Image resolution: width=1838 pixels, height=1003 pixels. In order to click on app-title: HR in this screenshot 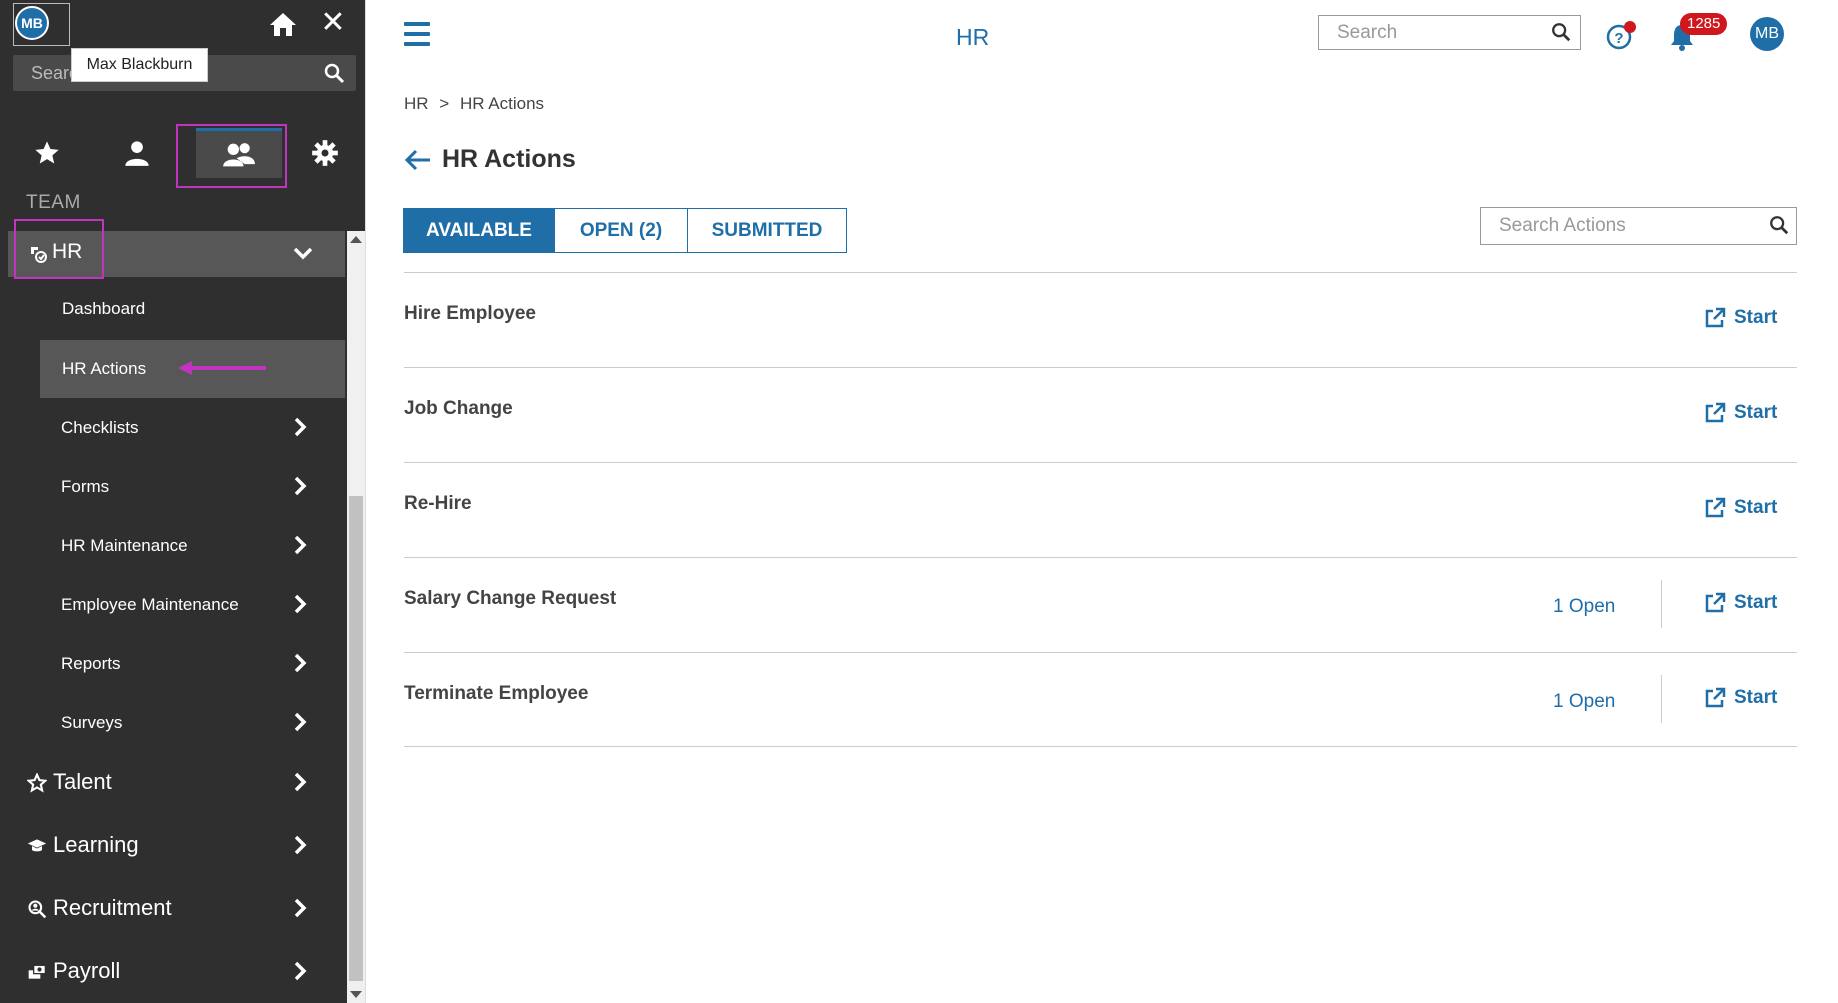, I will do `click(973, 37)`.